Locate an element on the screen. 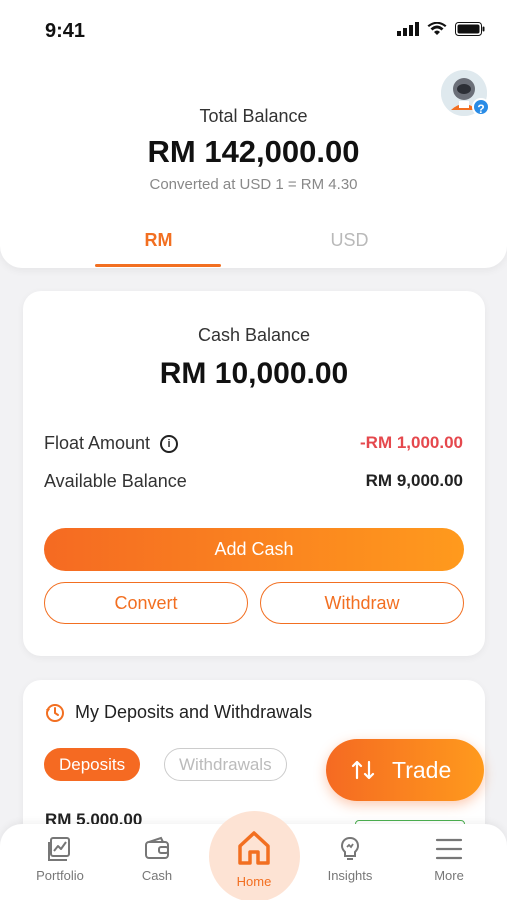 This screenshot has width=507, height=900. nav-item-insights: Insights is located at coordinates (350, 859).